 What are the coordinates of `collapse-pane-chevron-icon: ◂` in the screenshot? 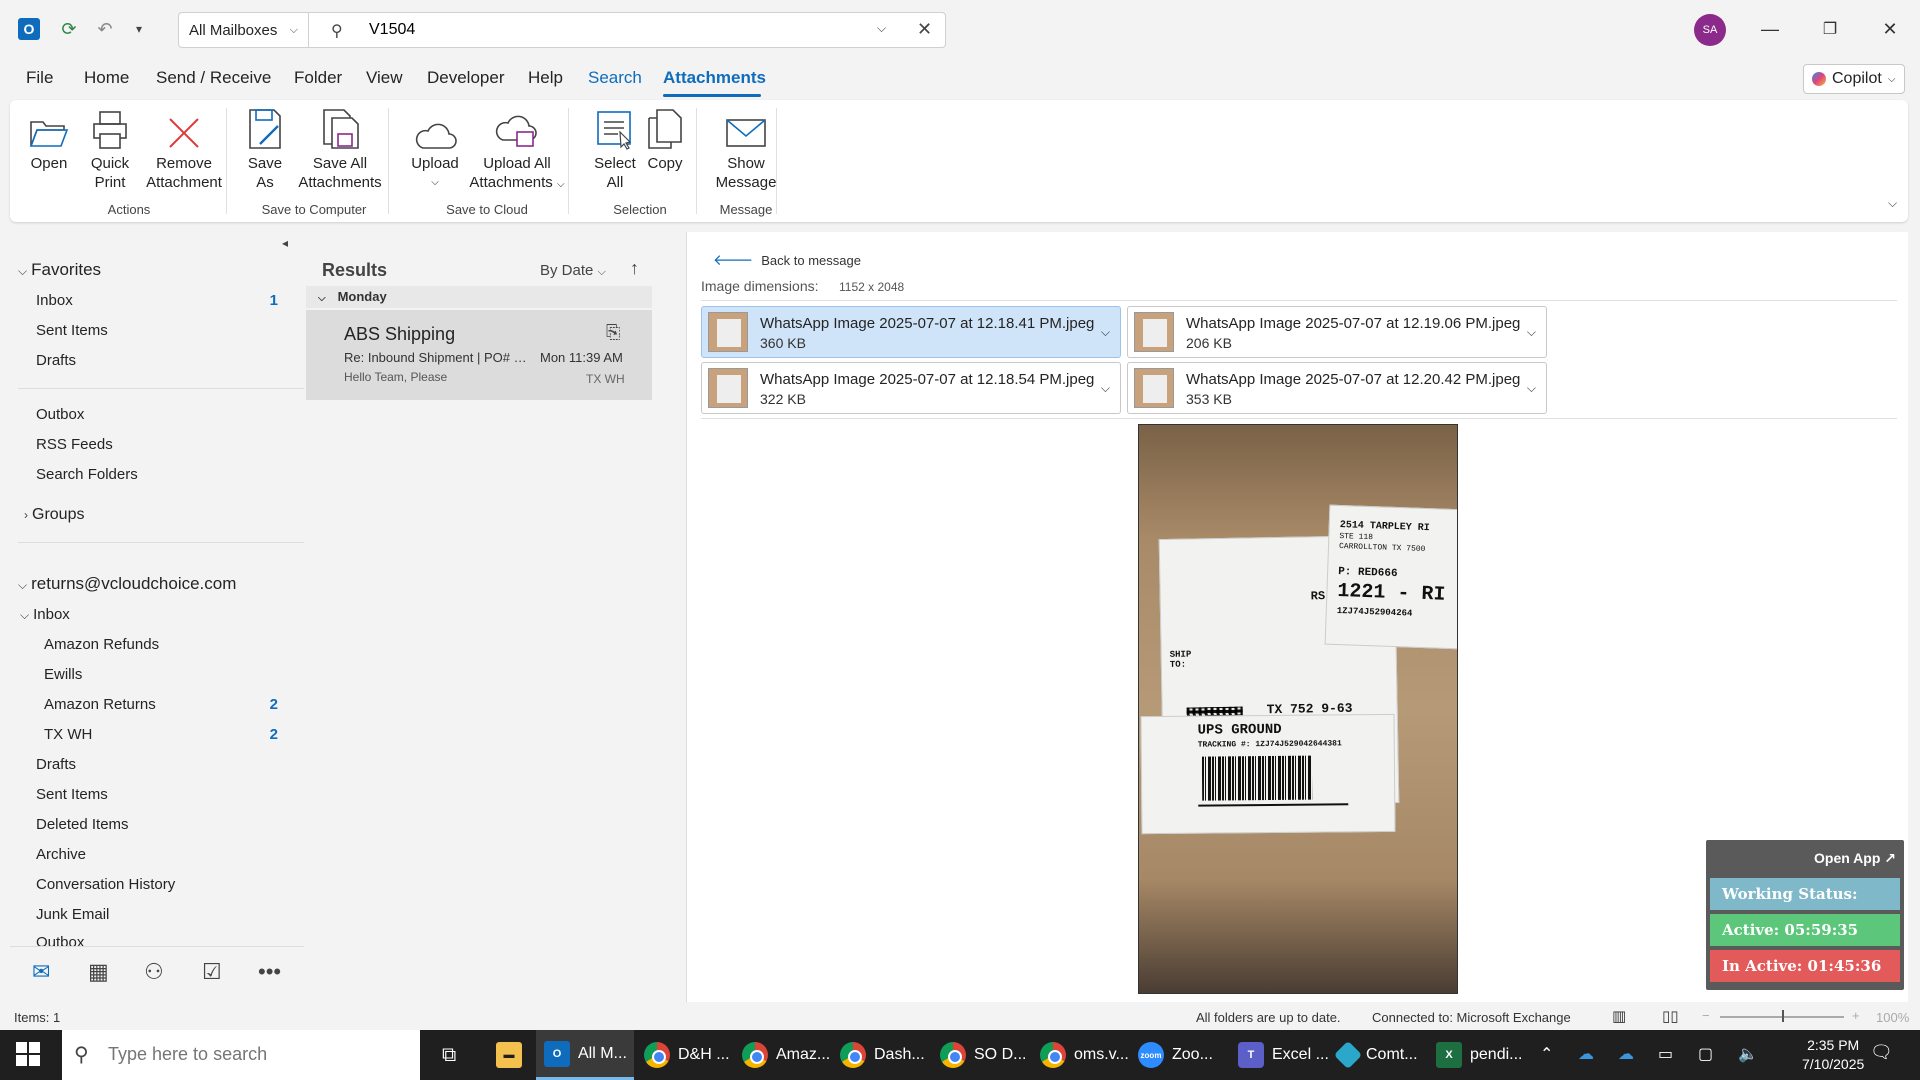 It's located at (285, 243).